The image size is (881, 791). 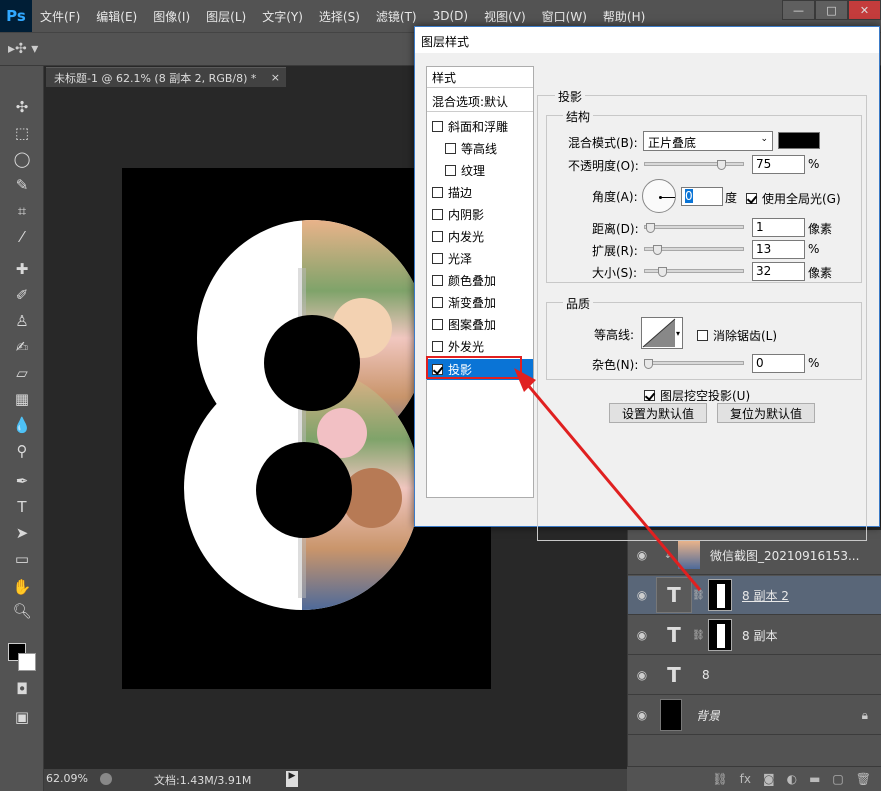 I want to click on new-group-icon: ▬, so click(x=814, y=779).